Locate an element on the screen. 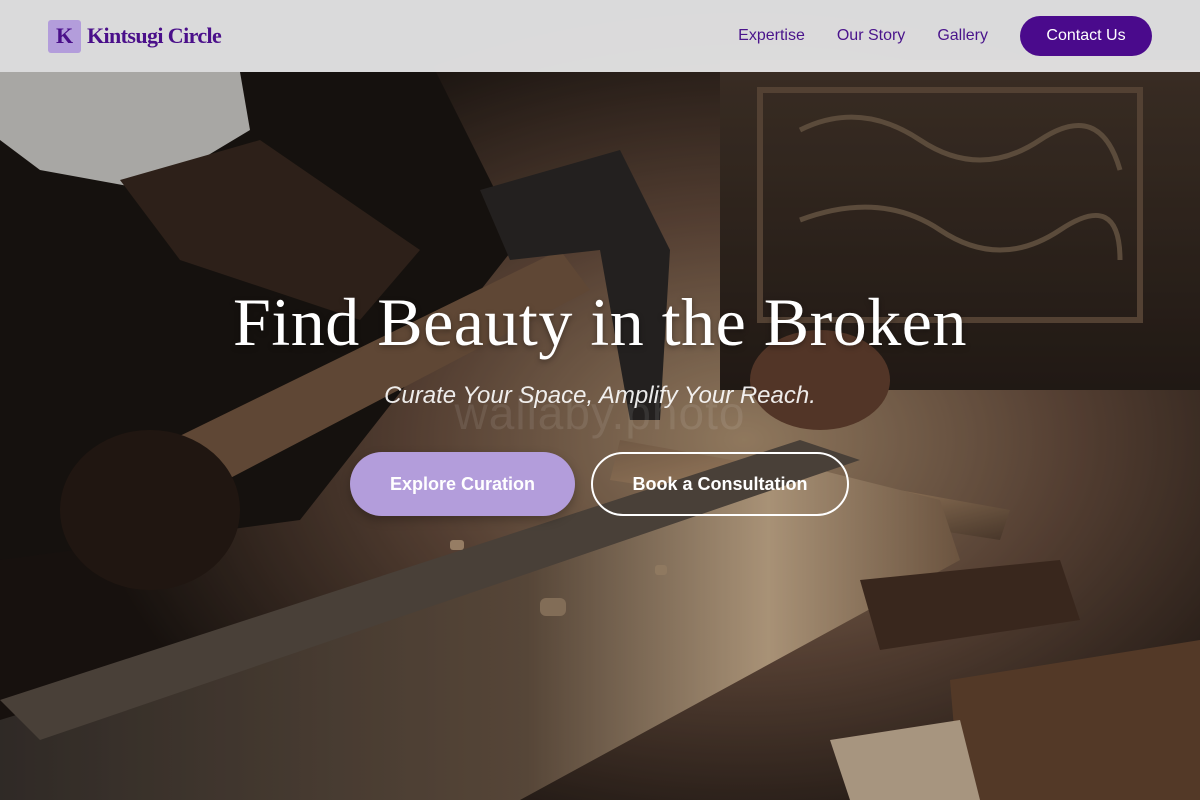  nav-link-our-story: Our Story is located at coordinates (871, 36).